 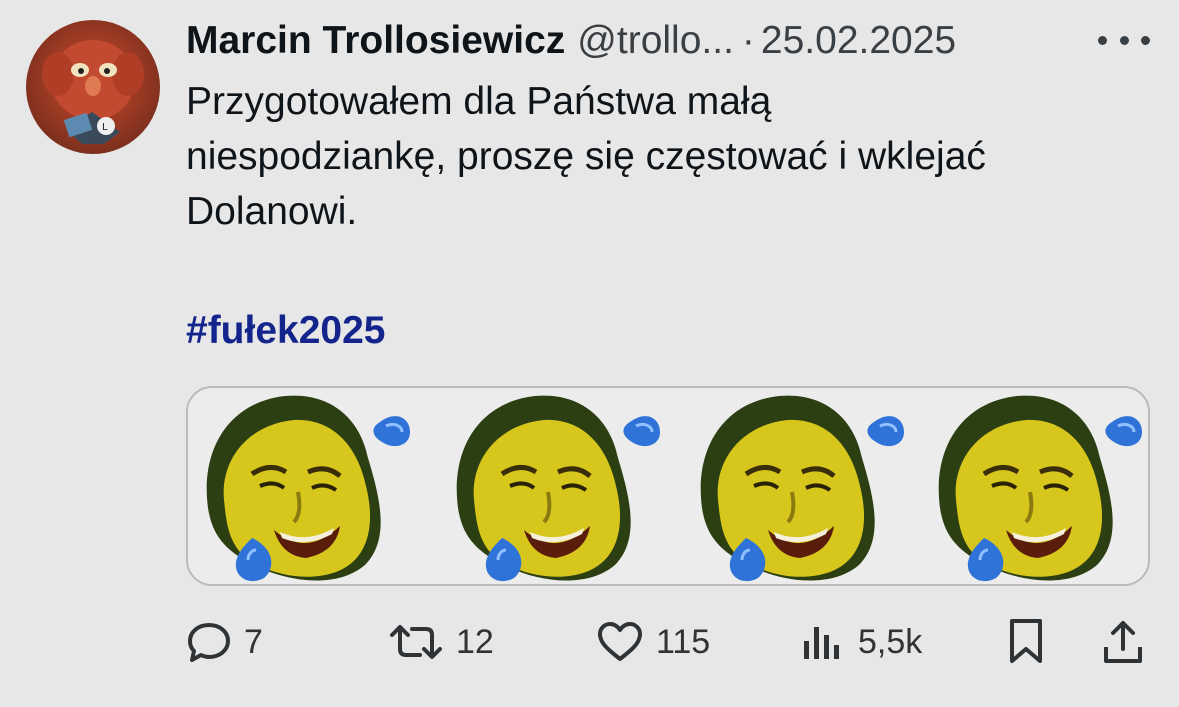 I want to click on more-dots-icon, so click(x=1124, y=40).